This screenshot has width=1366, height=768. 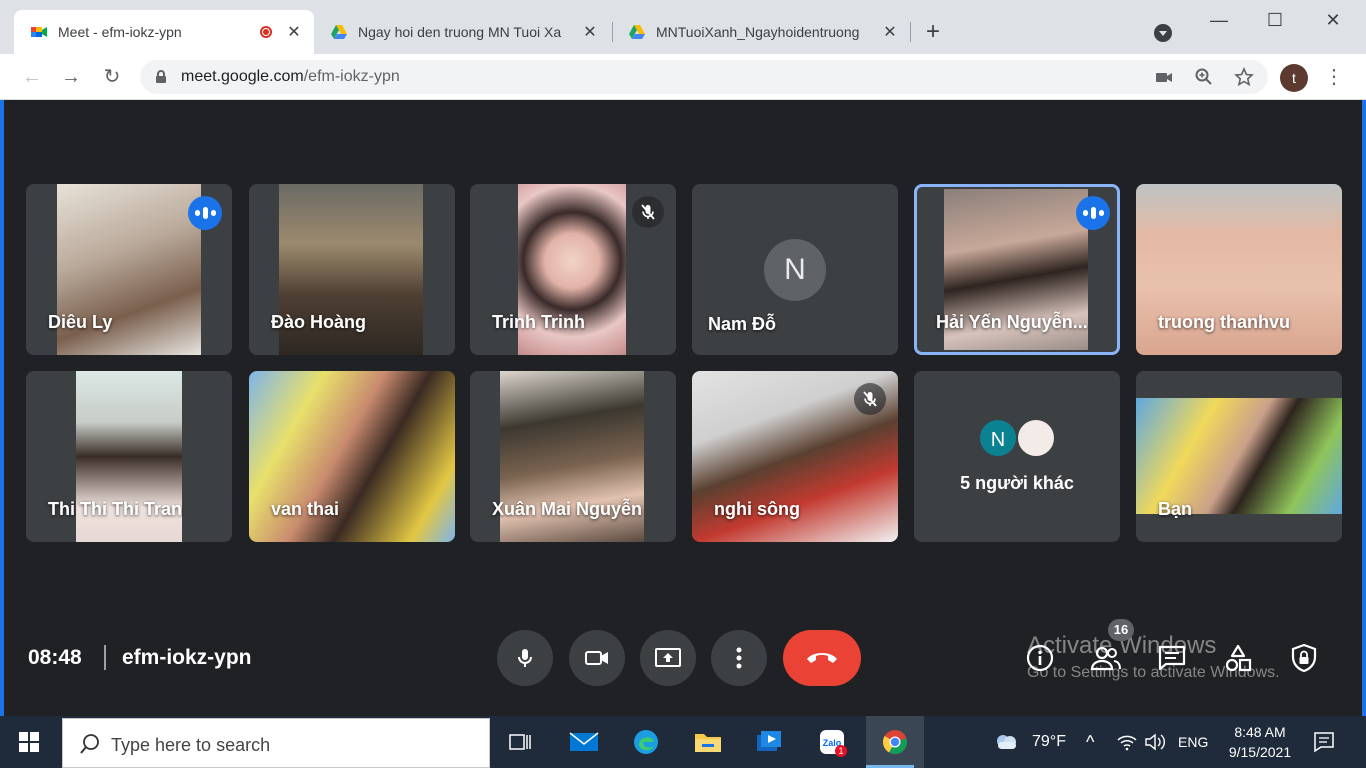 I want to click on present-screen-icon, so click(x=668, y=657).